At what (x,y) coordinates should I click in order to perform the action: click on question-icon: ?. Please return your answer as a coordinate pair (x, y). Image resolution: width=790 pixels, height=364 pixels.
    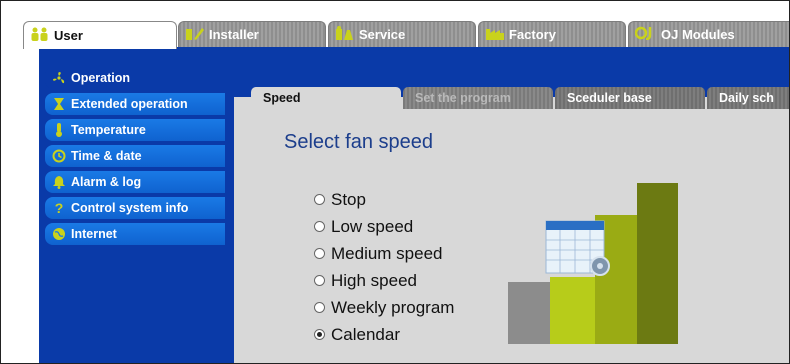
    Looking at the image, I should click on (59, 208).